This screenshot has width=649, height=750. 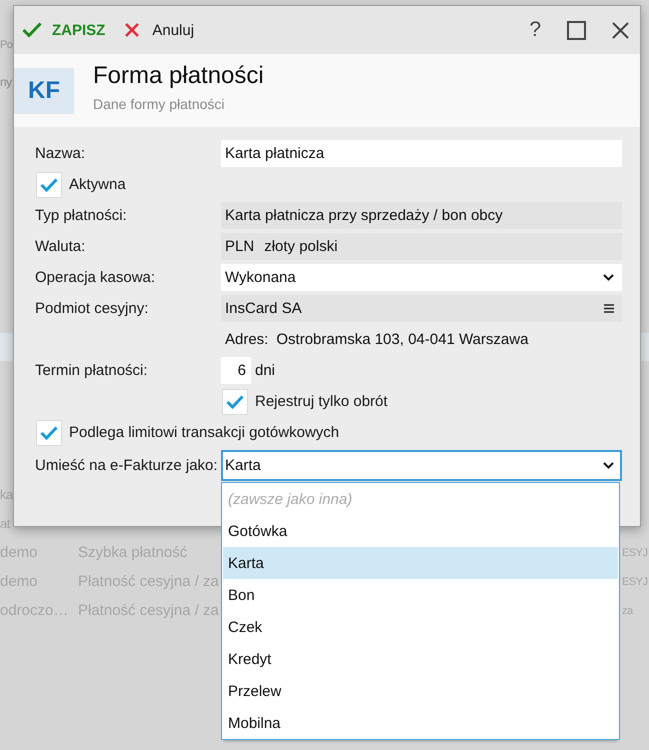 What do you see at coordinates (239, 246) in the screenshot?
I see `currency-code: PLN` at bounding box center [239, 246].